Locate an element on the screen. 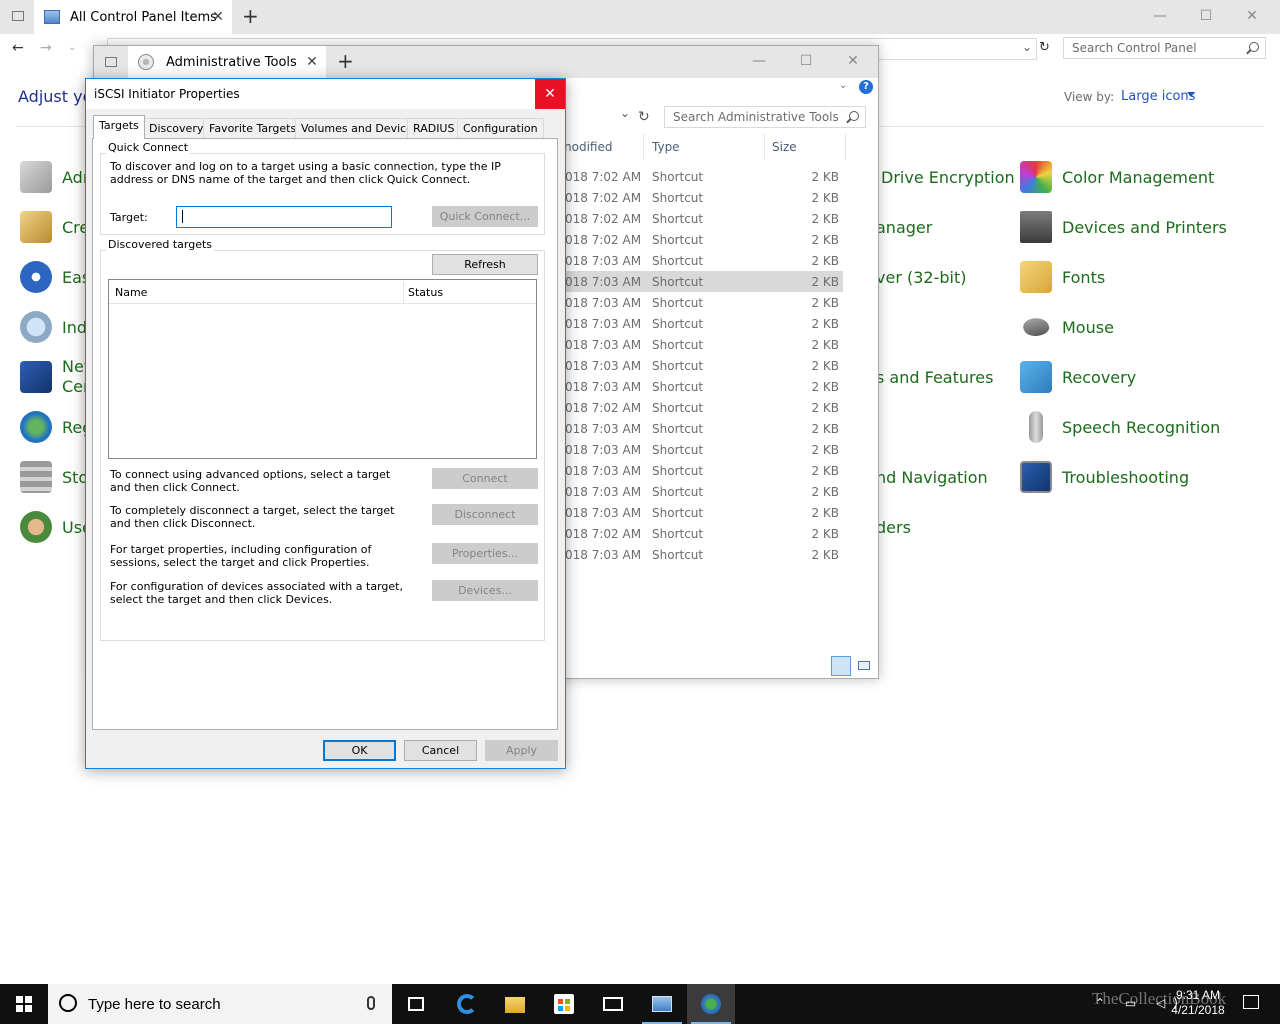 The width and height of the screenshot is (1280, 1024). view-by-dropdown: Large icons is located at coordinates (1158, 96).